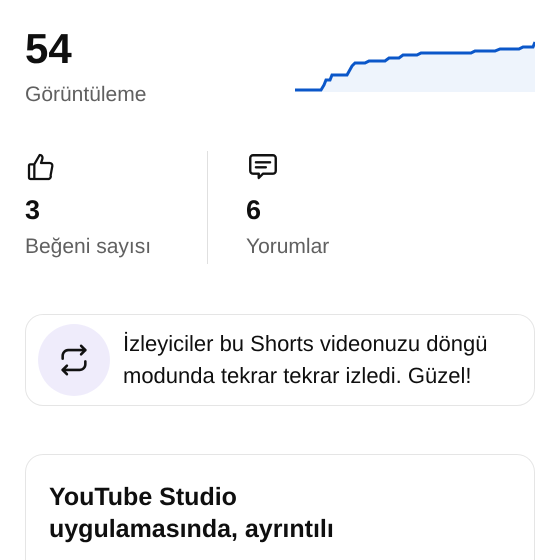 This screenshot has width=560, height=560. I want to click on insight-text: İzleyiciler bu Shorts videonuzu döngü modunda tekrar tekrar izledi. Güzel!, so click(305, 360).